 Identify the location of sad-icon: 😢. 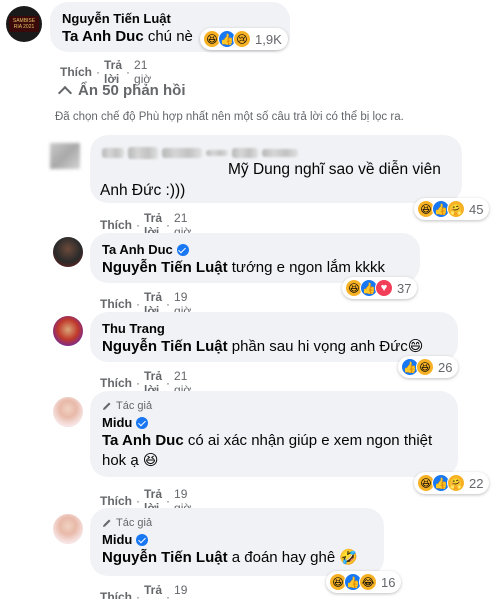
(242, 39).